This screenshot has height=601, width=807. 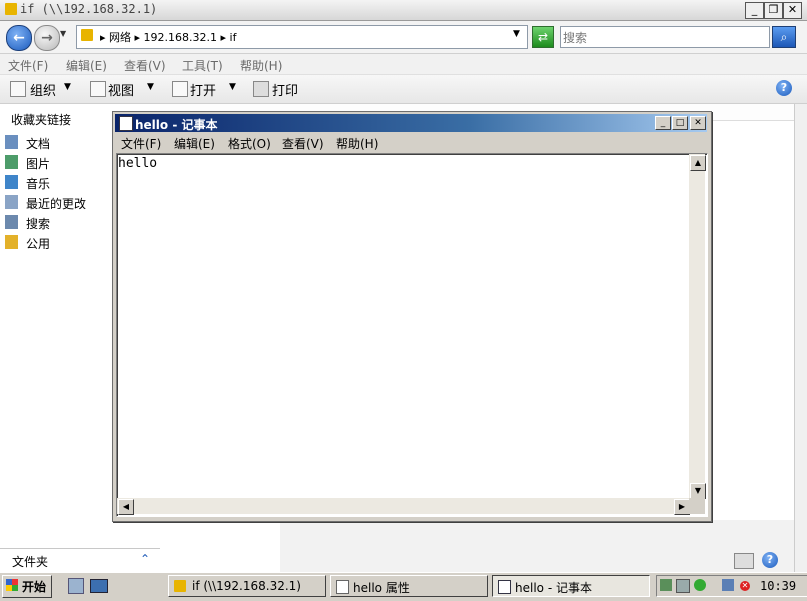 I want to click on views-icon, so click(x=98, y=89).